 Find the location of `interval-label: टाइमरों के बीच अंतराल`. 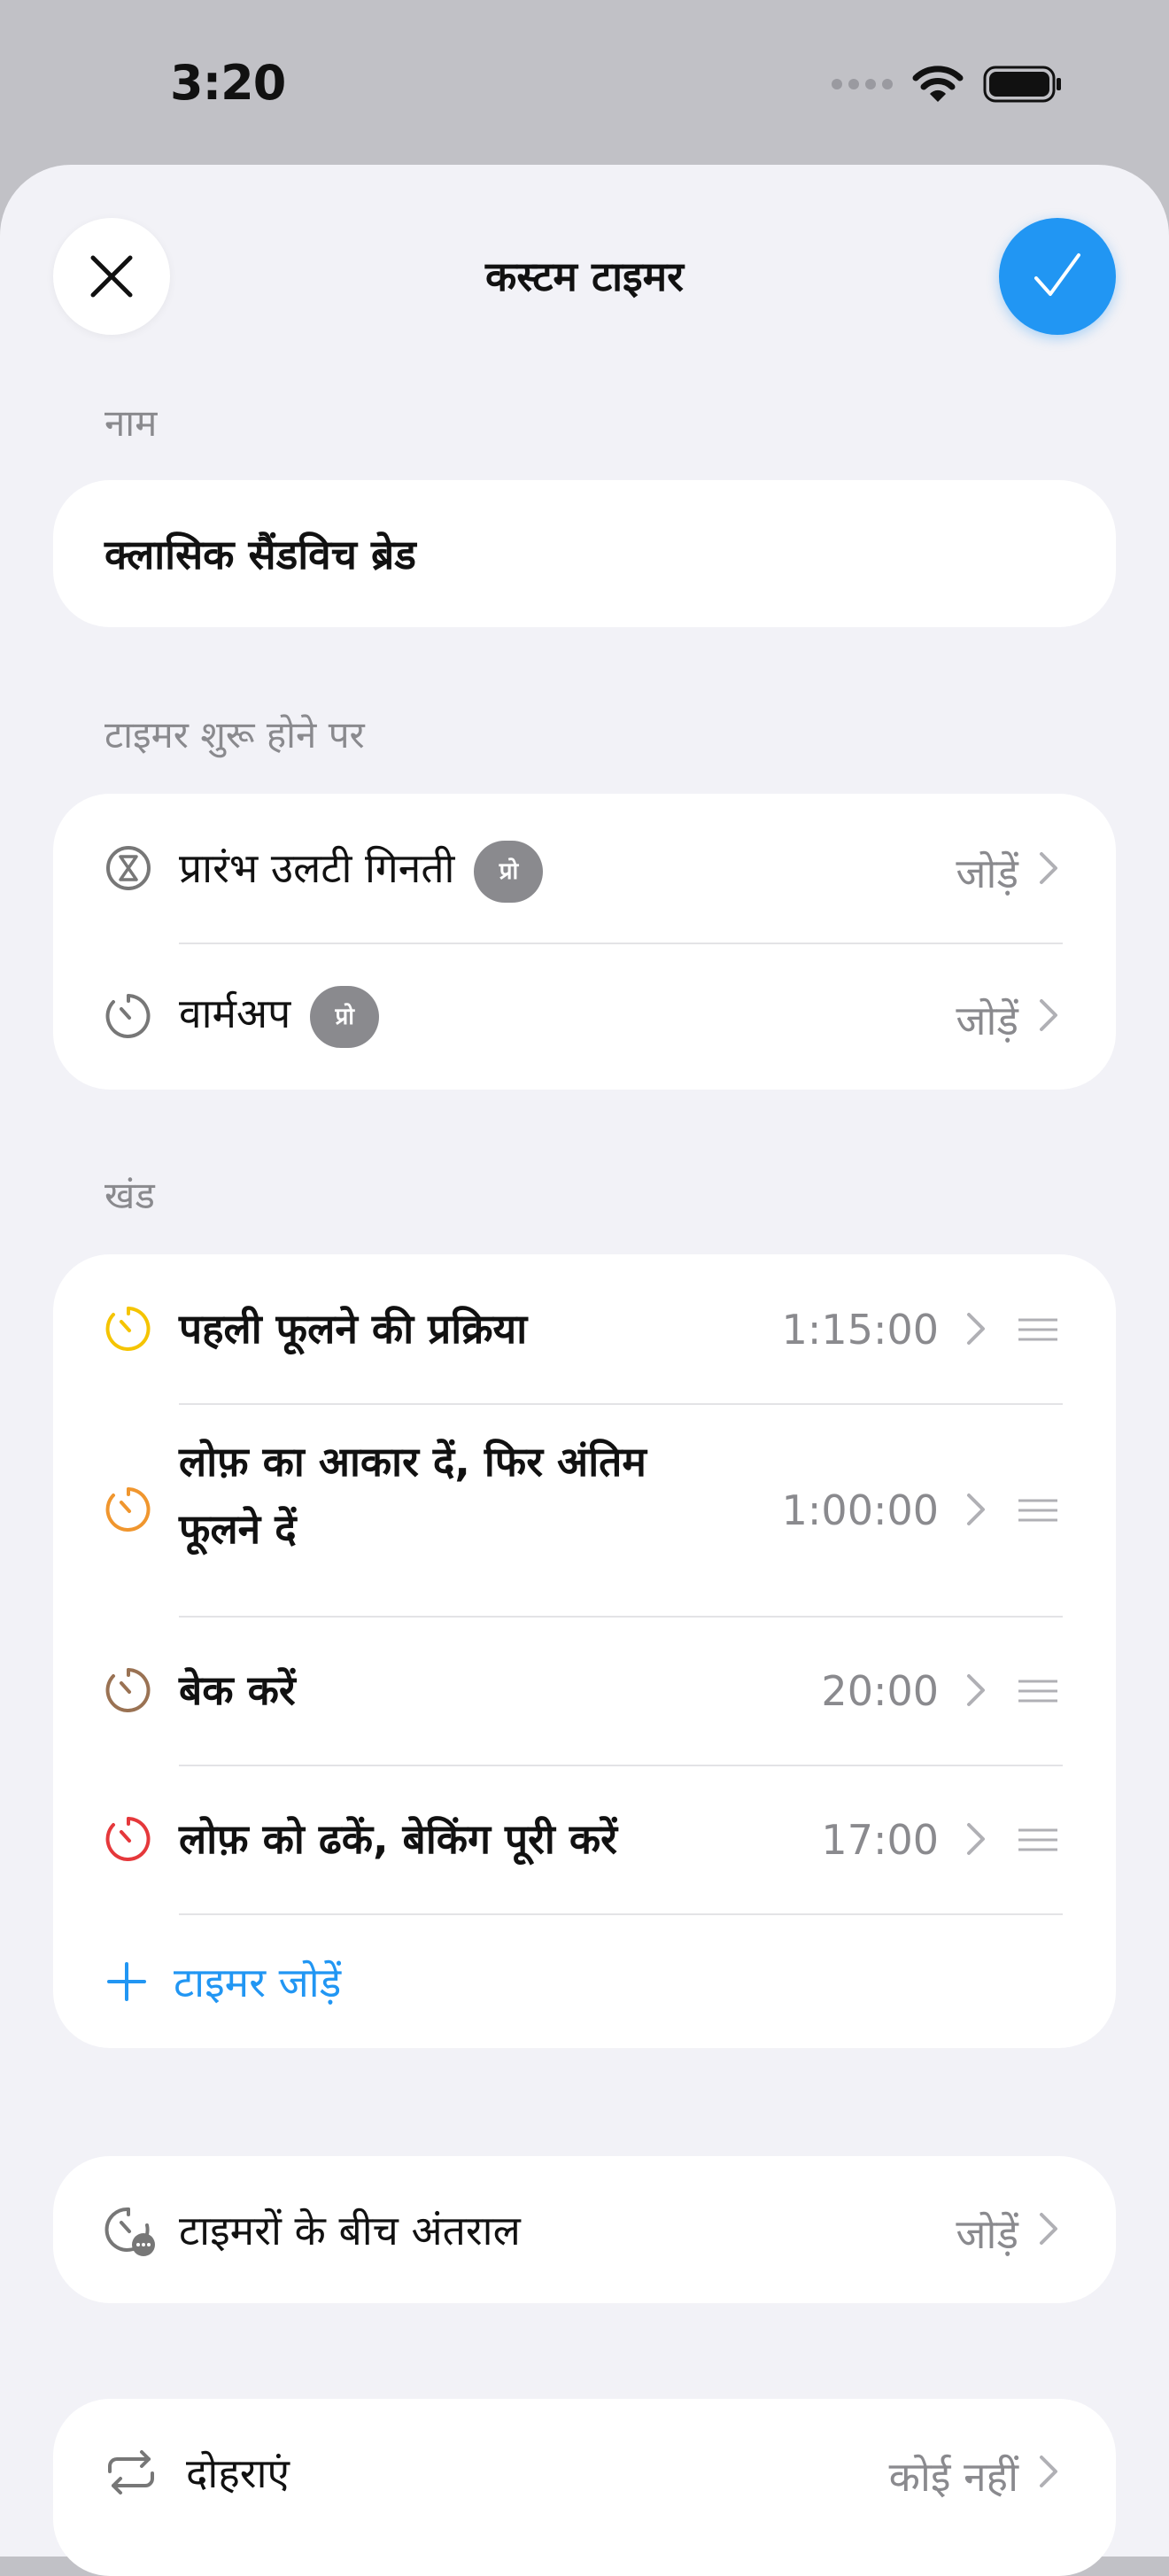

interval-label: टाइमरों के बीच अंतराल is located at coordinates (350, 2230).